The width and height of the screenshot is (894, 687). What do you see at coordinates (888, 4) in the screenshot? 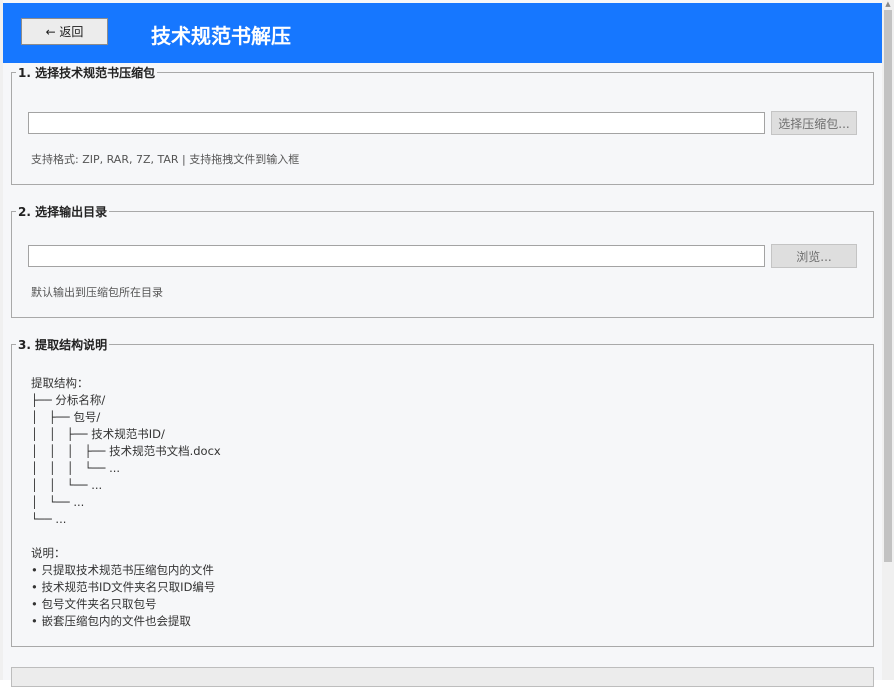
I see `scroll-up-icon: ▲` at bounding box center [888, 4].